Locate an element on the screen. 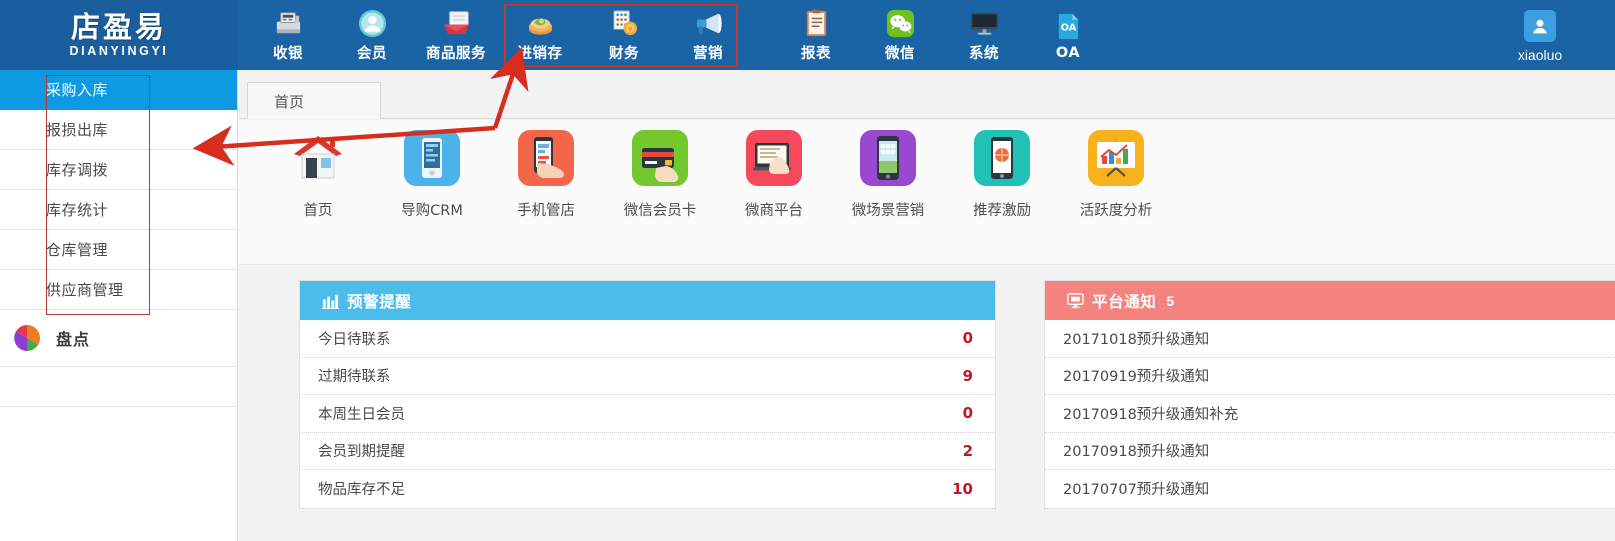 Image resolution: width=1615 pixels, height=541 pixels. user-profile-button: xiaoluo is located at coordinates (1540, 36).